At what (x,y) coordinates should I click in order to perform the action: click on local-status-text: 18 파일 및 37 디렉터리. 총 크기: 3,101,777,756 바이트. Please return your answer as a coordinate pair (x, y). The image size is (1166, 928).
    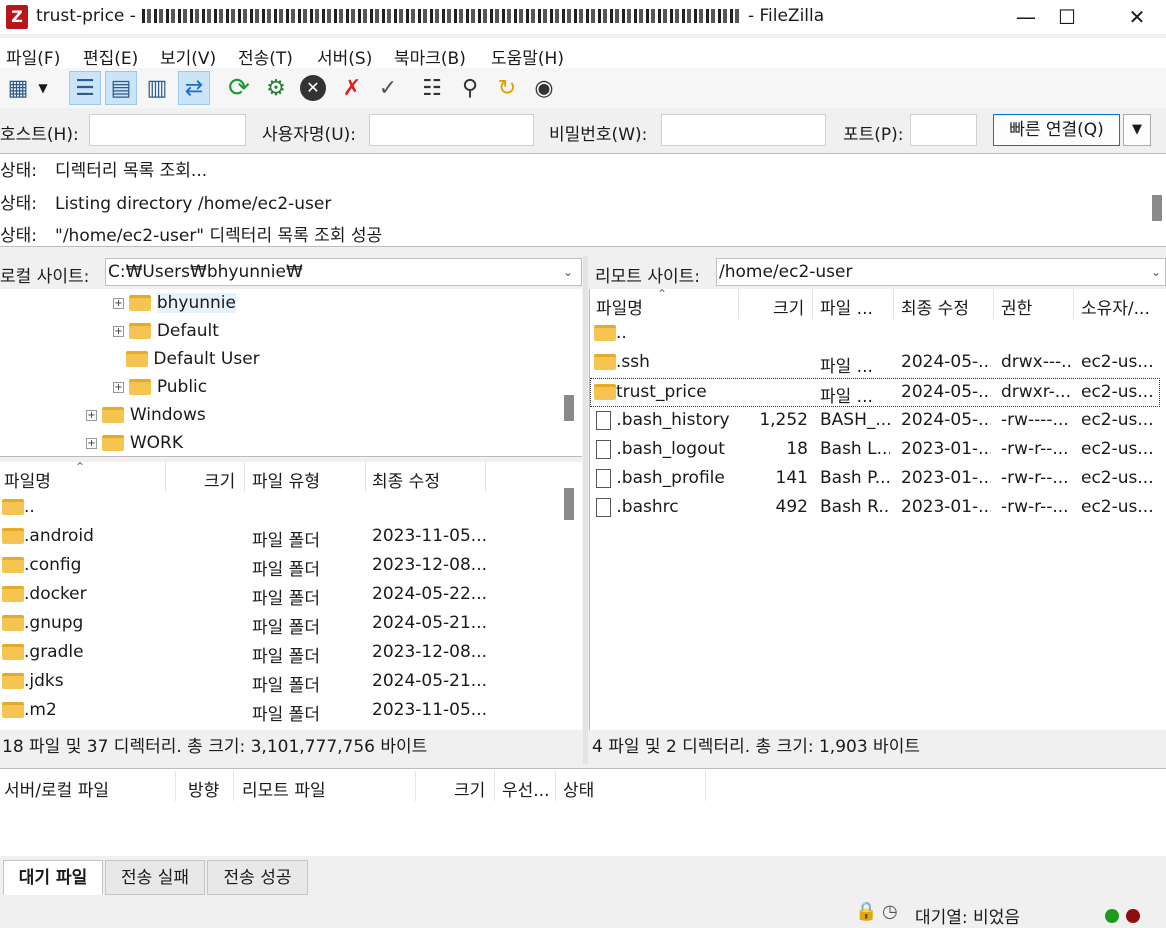
    Looking at the image, I should click on (291, 747).